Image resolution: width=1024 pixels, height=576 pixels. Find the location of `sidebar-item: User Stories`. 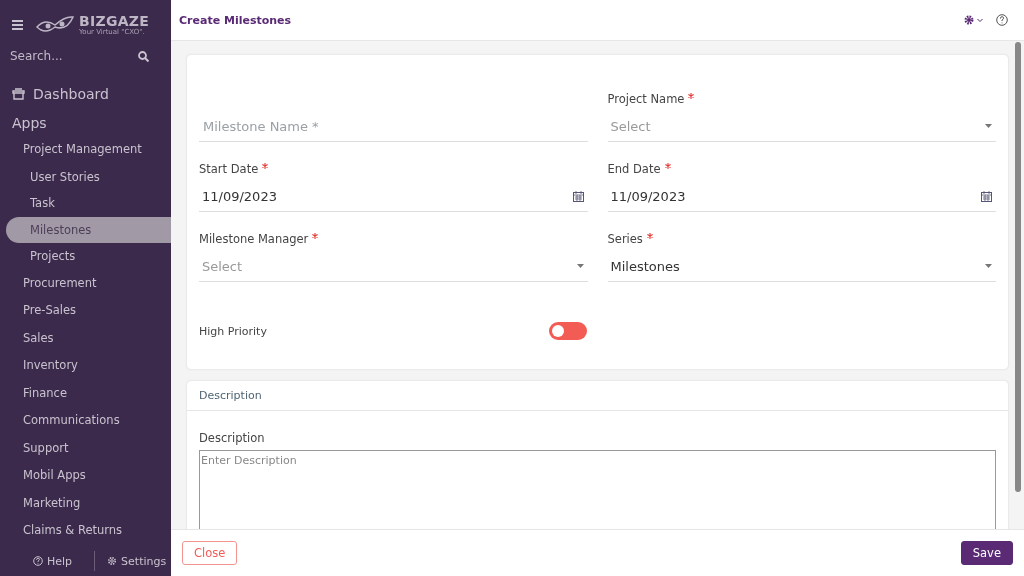

sidebar-item: User Stories is located at coordinates (85, 176).